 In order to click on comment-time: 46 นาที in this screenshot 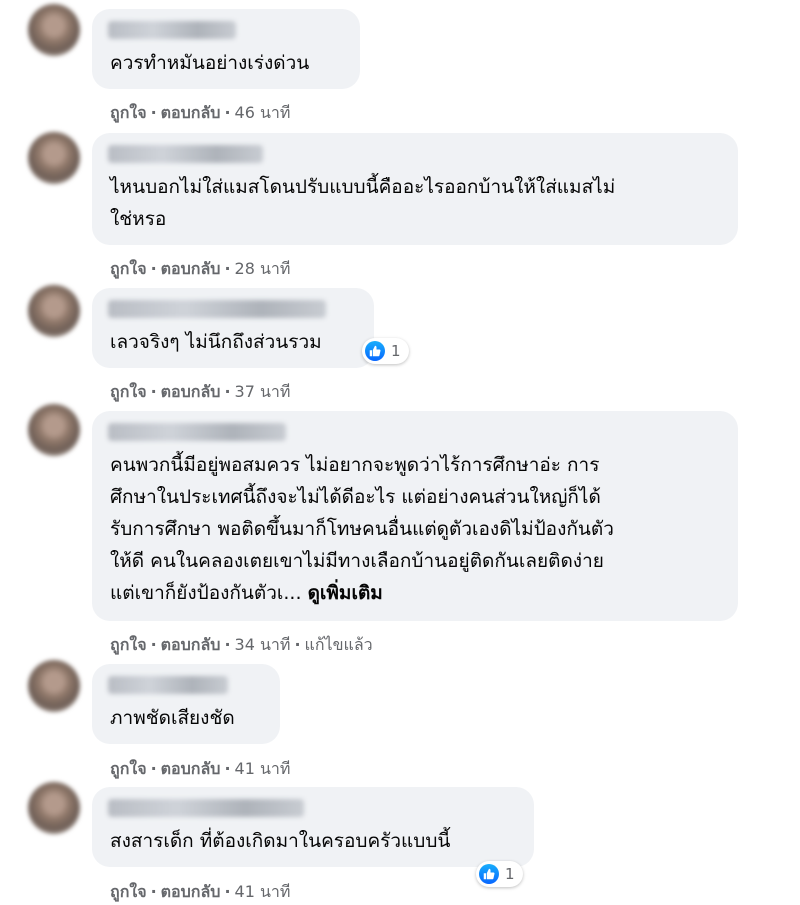, I will do `click(263, 112)`.